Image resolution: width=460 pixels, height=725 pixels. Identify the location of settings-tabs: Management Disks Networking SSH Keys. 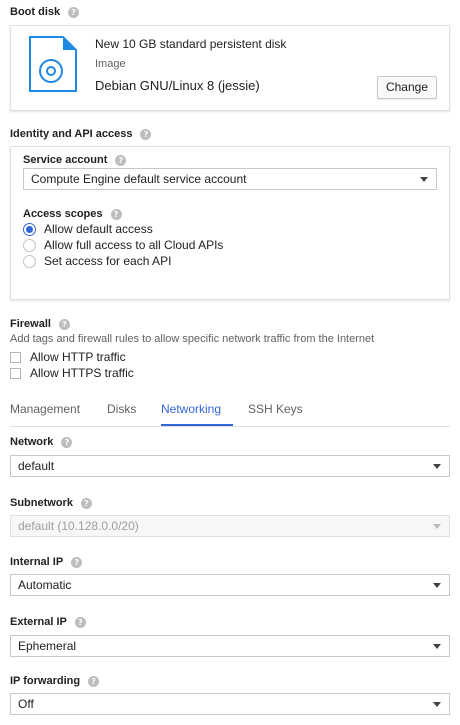
(230, 413).